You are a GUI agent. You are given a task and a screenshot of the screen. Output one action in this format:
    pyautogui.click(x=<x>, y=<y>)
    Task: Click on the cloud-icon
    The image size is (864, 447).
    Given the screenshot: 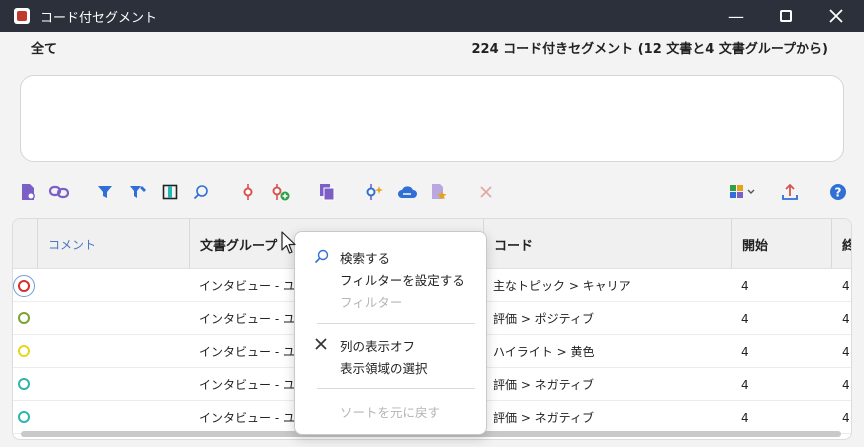 What is the action you would take?
    pyautogui.click(x=407, y=192)
    